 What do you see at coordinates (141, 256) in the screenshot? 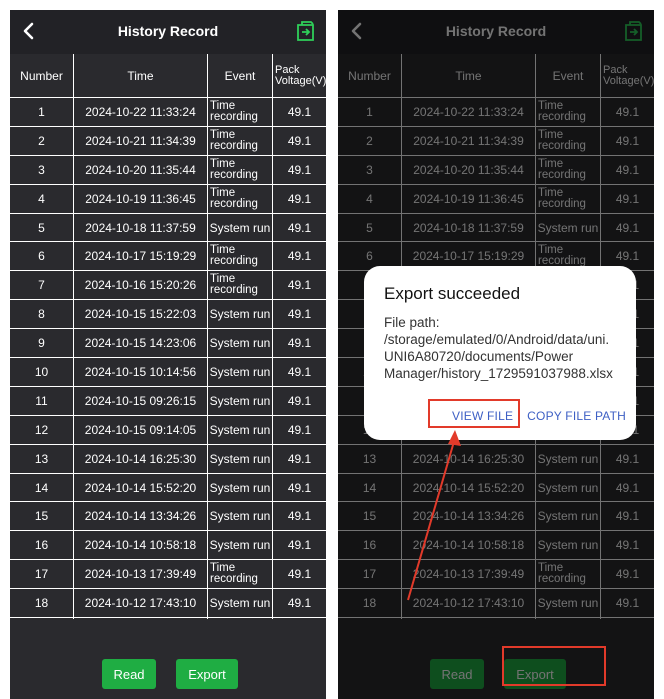
I see `row-time: 2024-10-17 15:19:29` at bounding box center [141, 256].